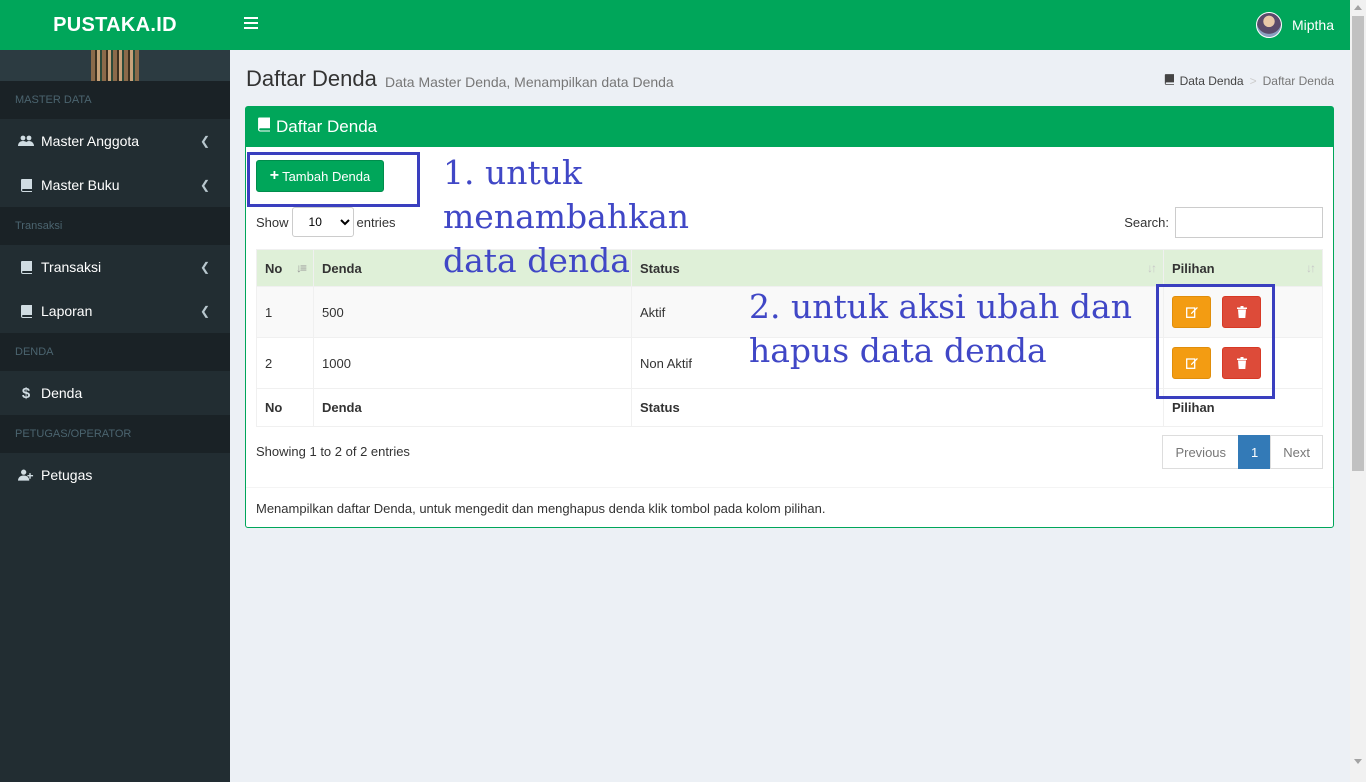  I want to click on sidebar-item-label: Denda, so click(62, 393).